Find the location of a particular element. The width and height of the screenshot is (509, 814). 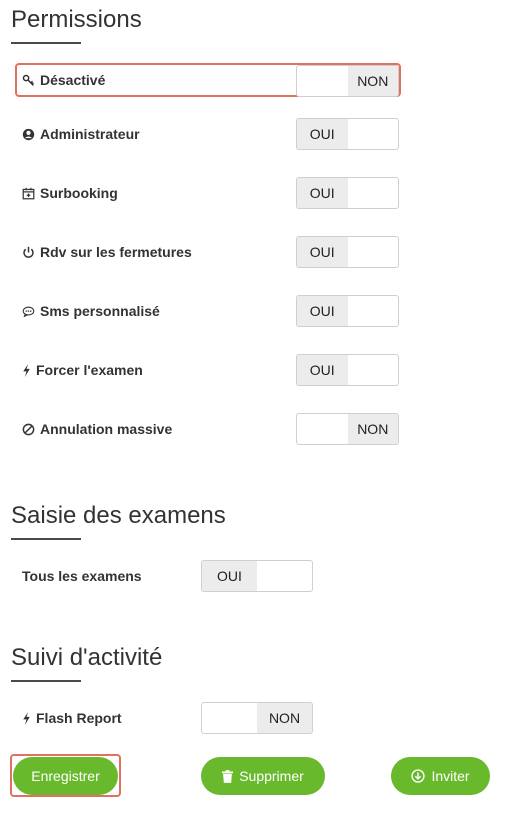

permission-label-sms: Sms personnalisé is located at coordinates (100, 311).